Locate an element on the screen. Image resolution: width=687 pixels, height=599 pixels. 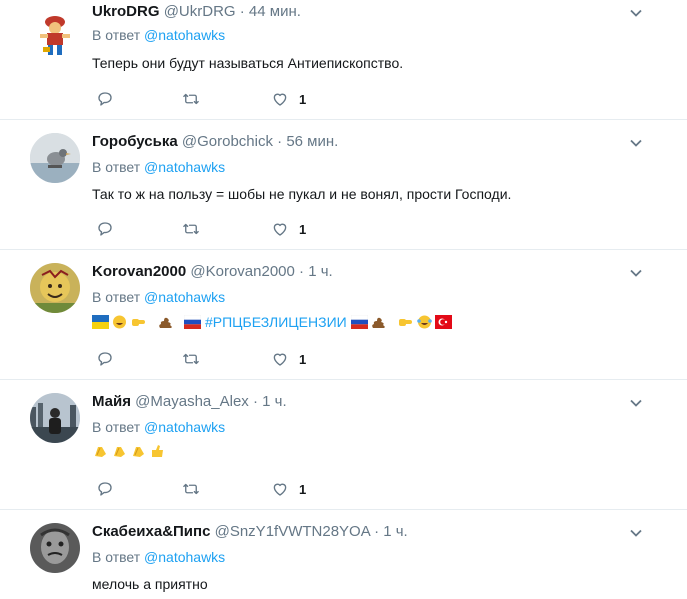
timestamp: 56 мин. is located at coordinates (312, 141).